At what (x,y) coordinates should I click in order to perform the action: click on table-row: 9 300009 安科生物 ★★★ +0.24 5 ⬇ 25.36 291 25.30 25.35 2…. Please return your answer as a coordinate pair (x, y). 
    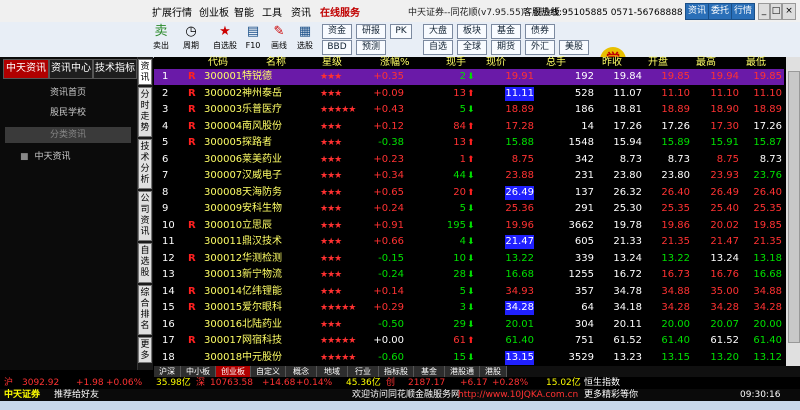
    Looking at the image, I should click on (469, 209).